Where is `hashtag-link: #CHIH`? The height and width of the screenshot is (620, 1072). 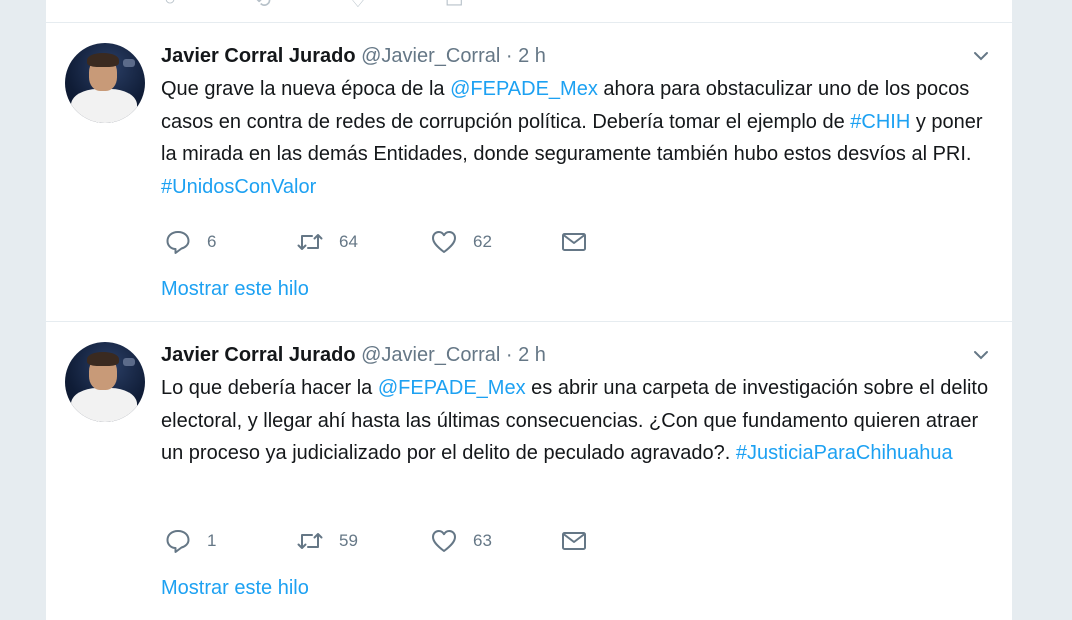 hashtag-link: #CHIH is located at coordinates (880, 122).